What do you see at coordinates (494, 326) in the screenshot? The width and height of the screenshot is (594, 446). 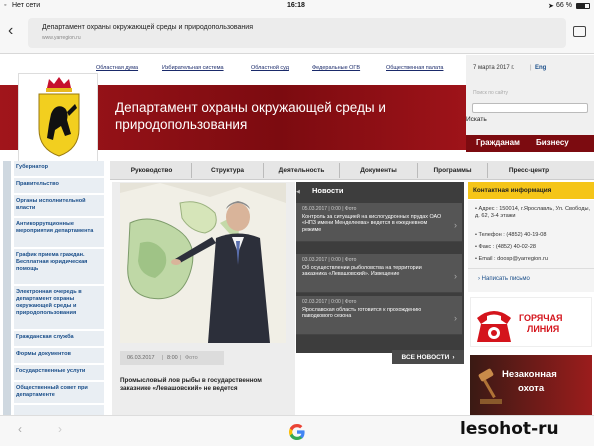 I see `red-phone-icon` at bounding box center [494, 326].